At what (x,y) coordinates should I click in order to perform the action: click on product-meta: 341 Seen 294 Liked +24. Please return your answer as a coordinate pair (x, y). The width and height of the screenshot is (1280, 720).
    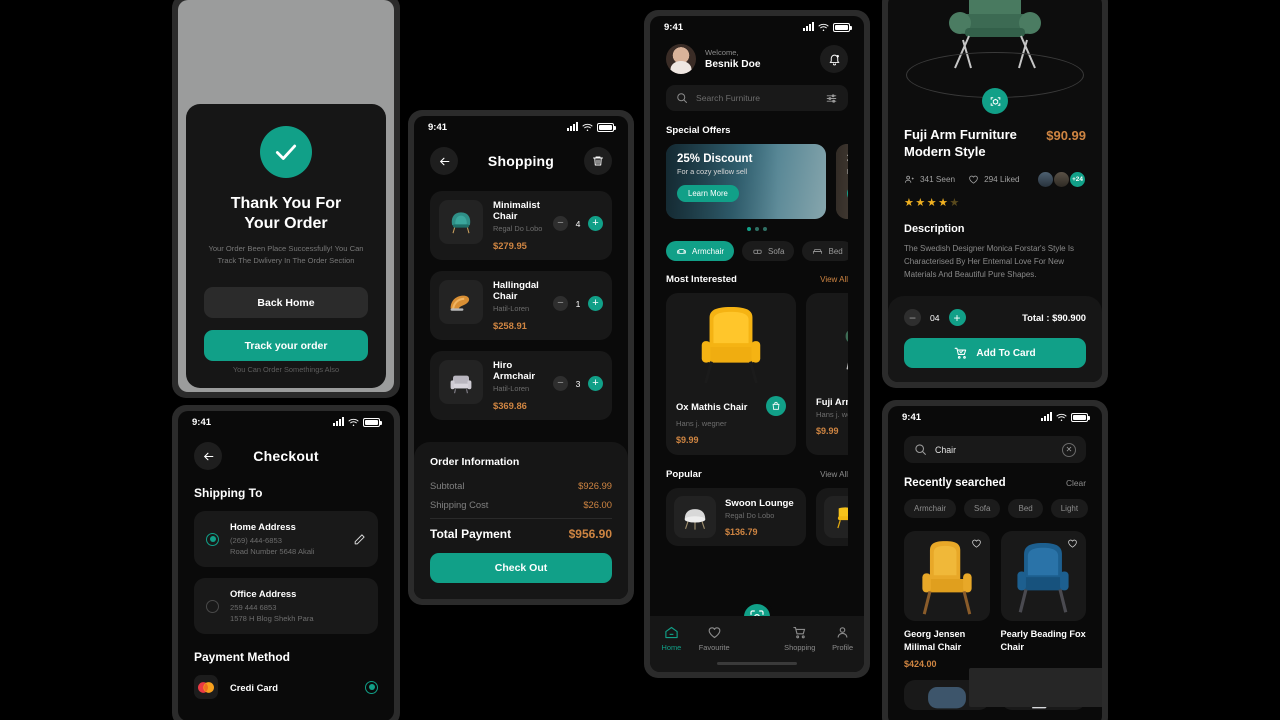
    Looking at the image, I should click on (995, 179).